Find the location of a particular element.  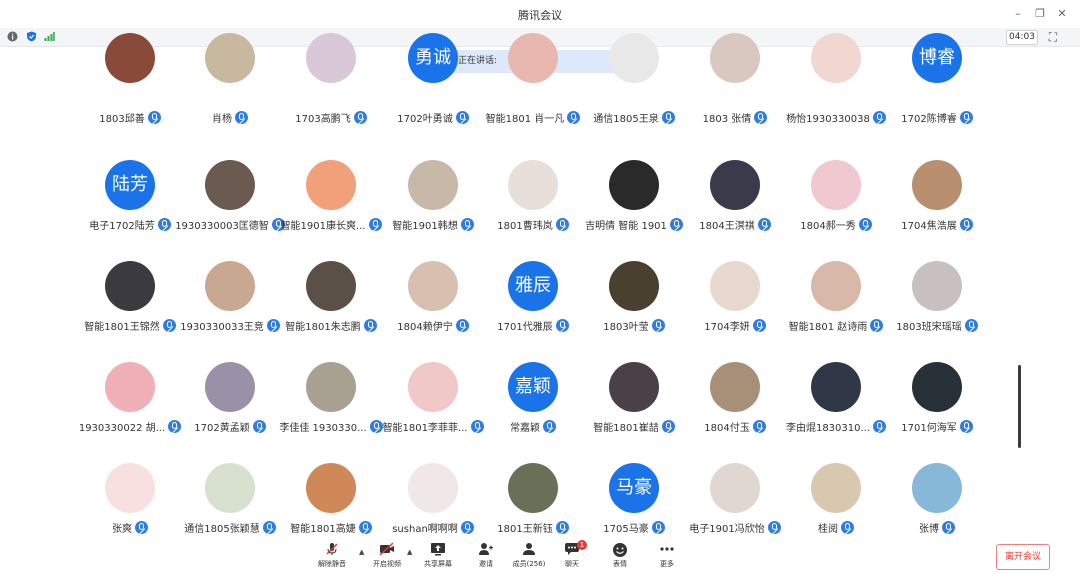

participant-name: 电子1702陆芳 is located at coordinates (122, 226).